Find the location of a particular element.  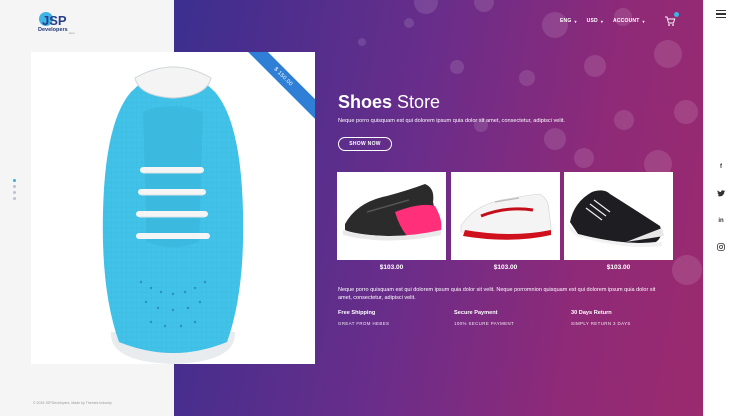

hero-title: Shoes Store is located at coordinates (389, 102).